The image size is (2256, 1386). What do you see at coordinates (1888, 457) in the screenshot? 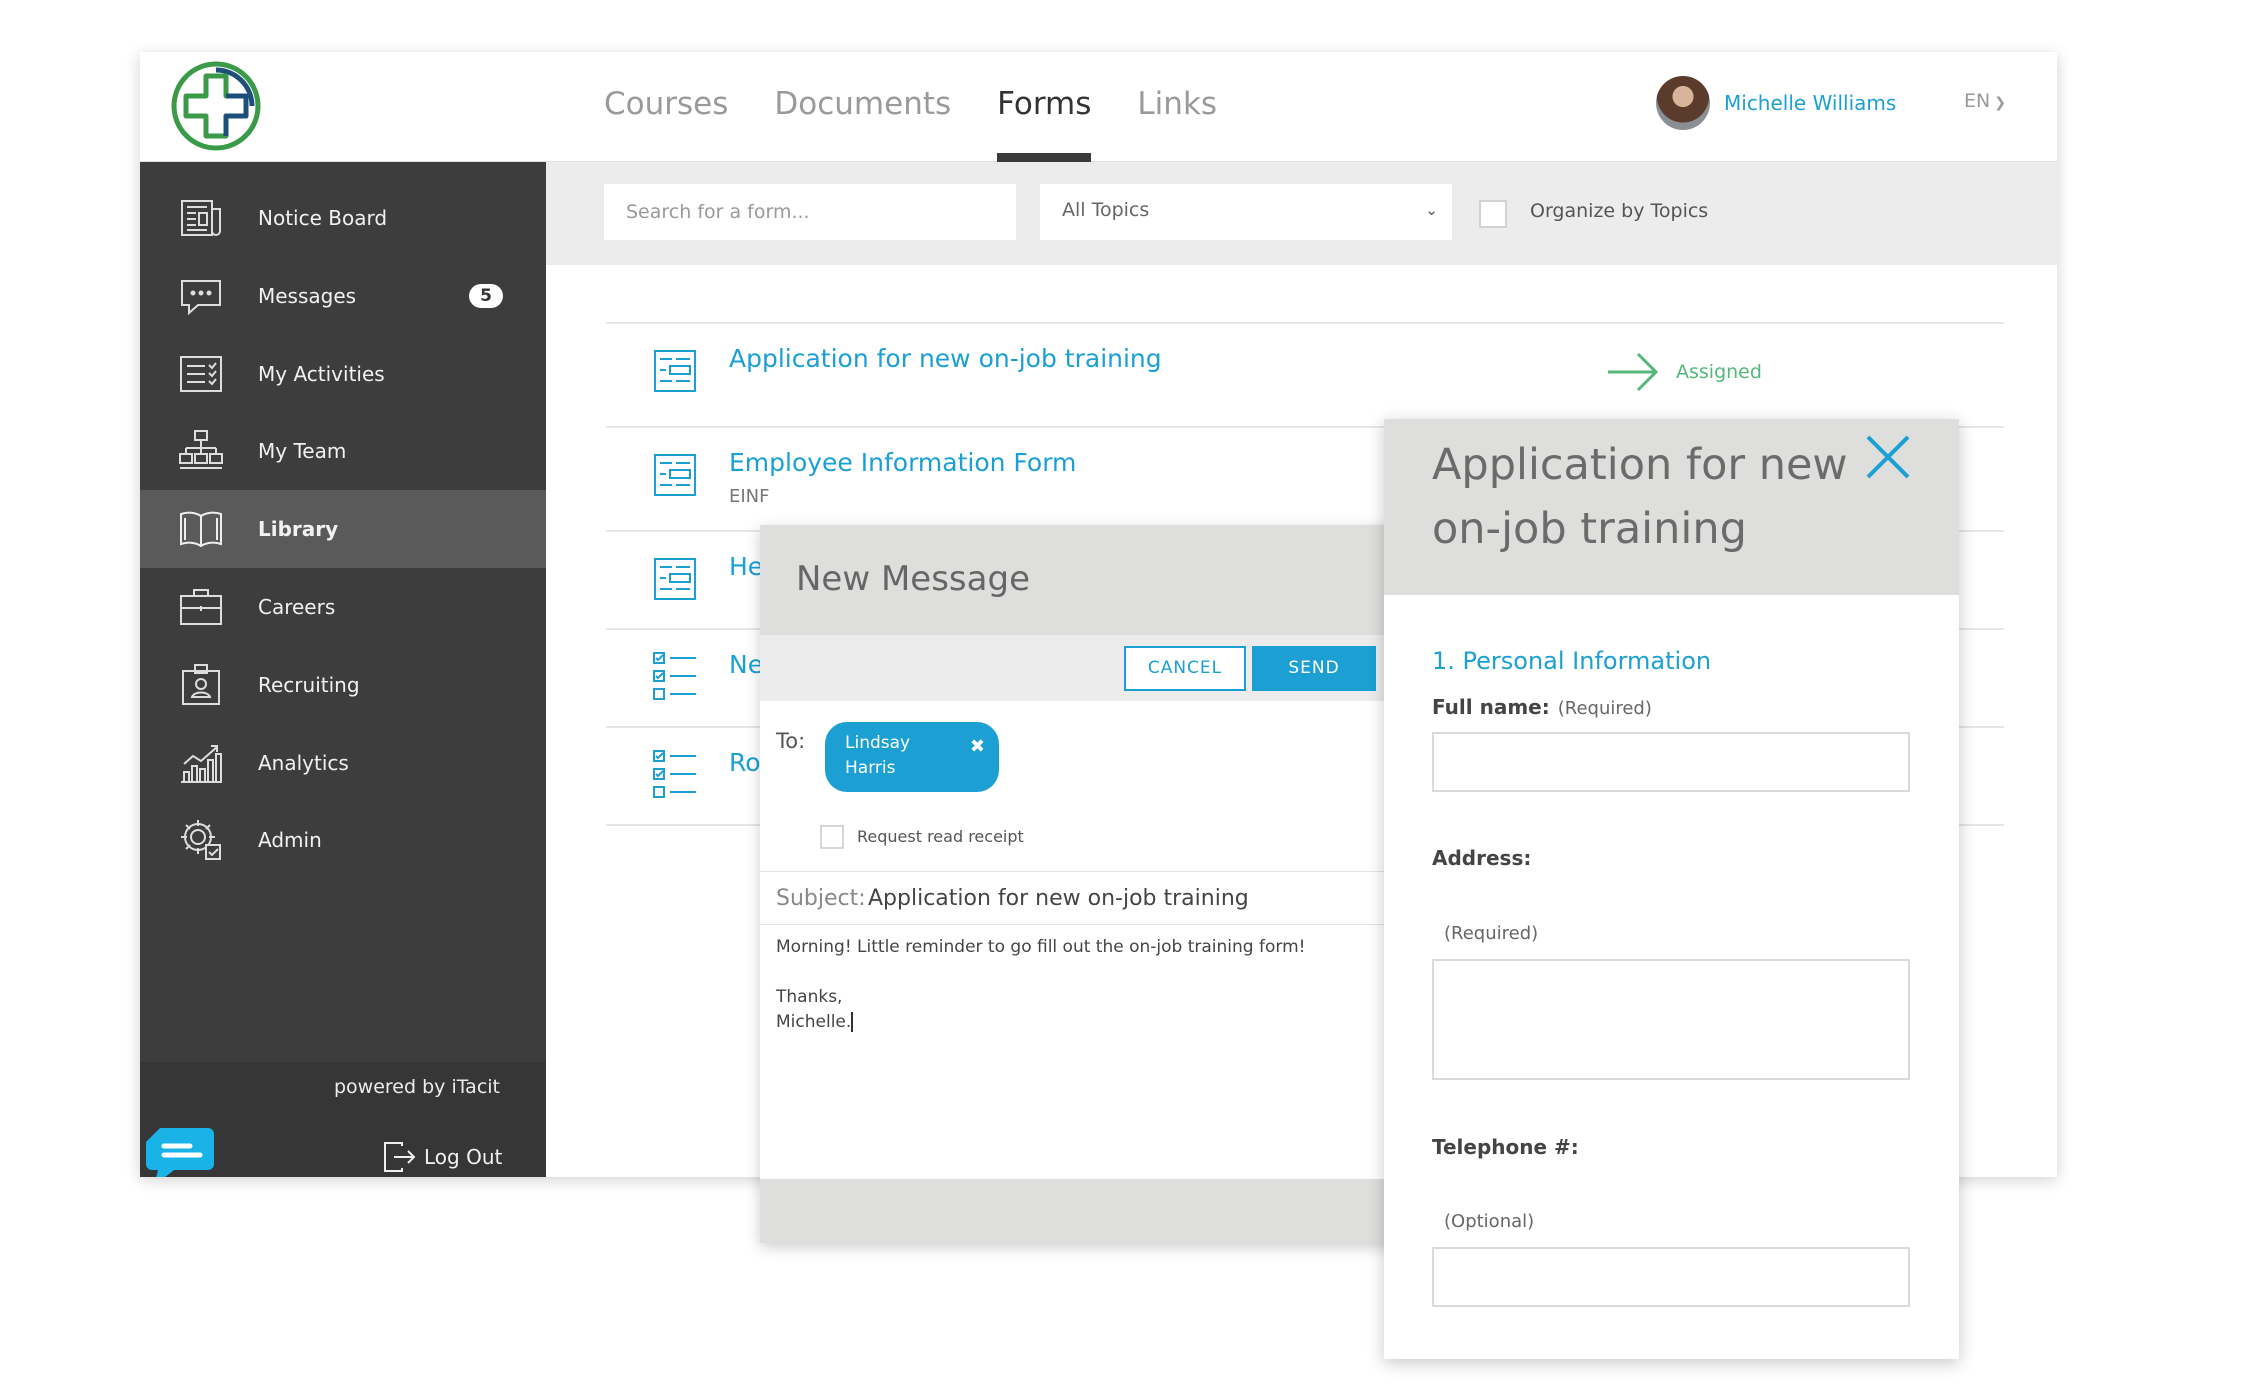
I see `close-icon` at bounding box center [1888, 457].